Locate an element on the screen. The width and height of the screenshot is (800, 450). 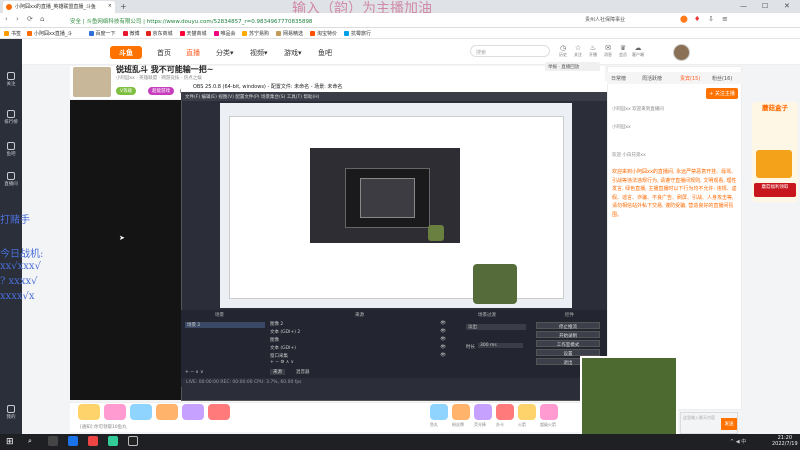
bookmark-item: 唯品会 is located at coordinates (224, 33).